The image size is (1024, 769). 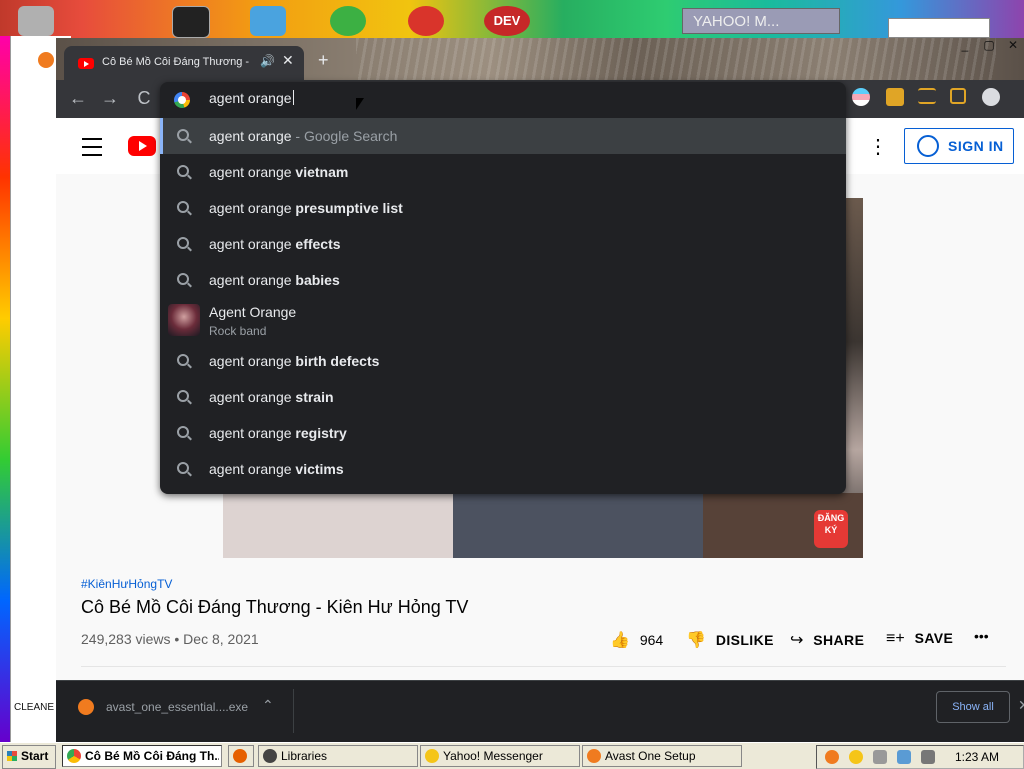 I want to click on taskbar-item-firefox, so click(x=241, y=756).